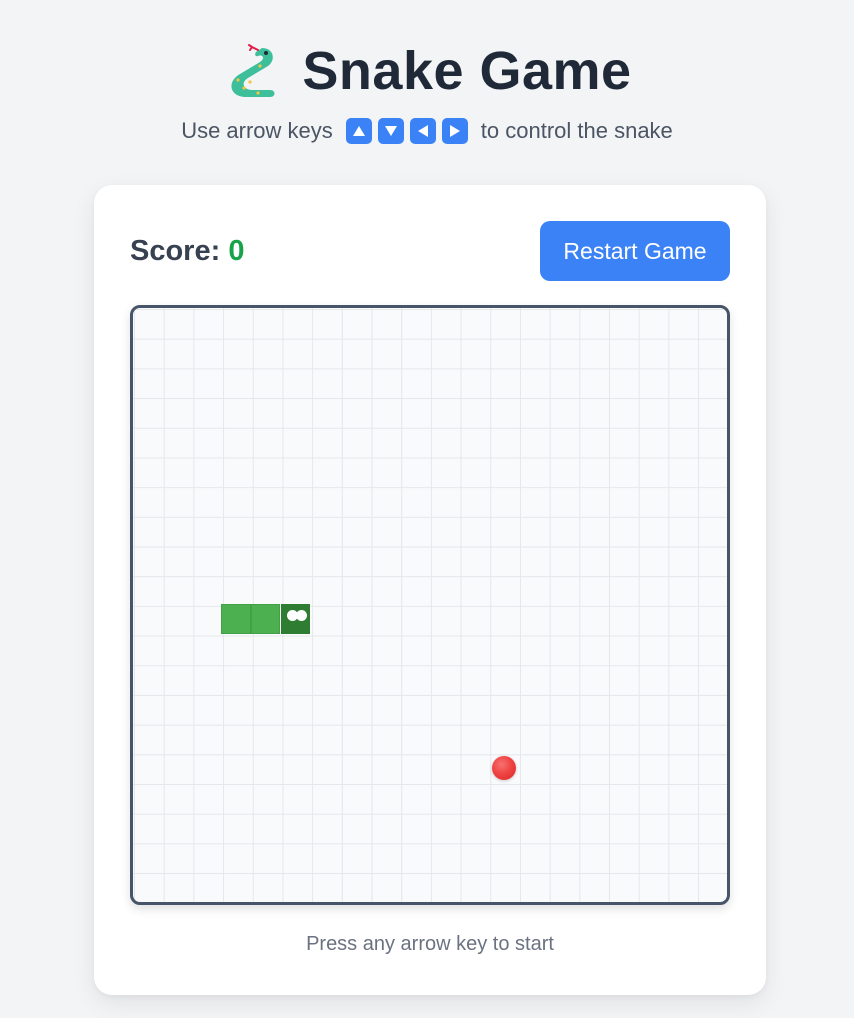 The width and height of the screenshot is (854, 1018). What do you see at coordinates (358, 131) in the screenshot?
I see `arrow-up-icon` at bounding box center [358, 131].